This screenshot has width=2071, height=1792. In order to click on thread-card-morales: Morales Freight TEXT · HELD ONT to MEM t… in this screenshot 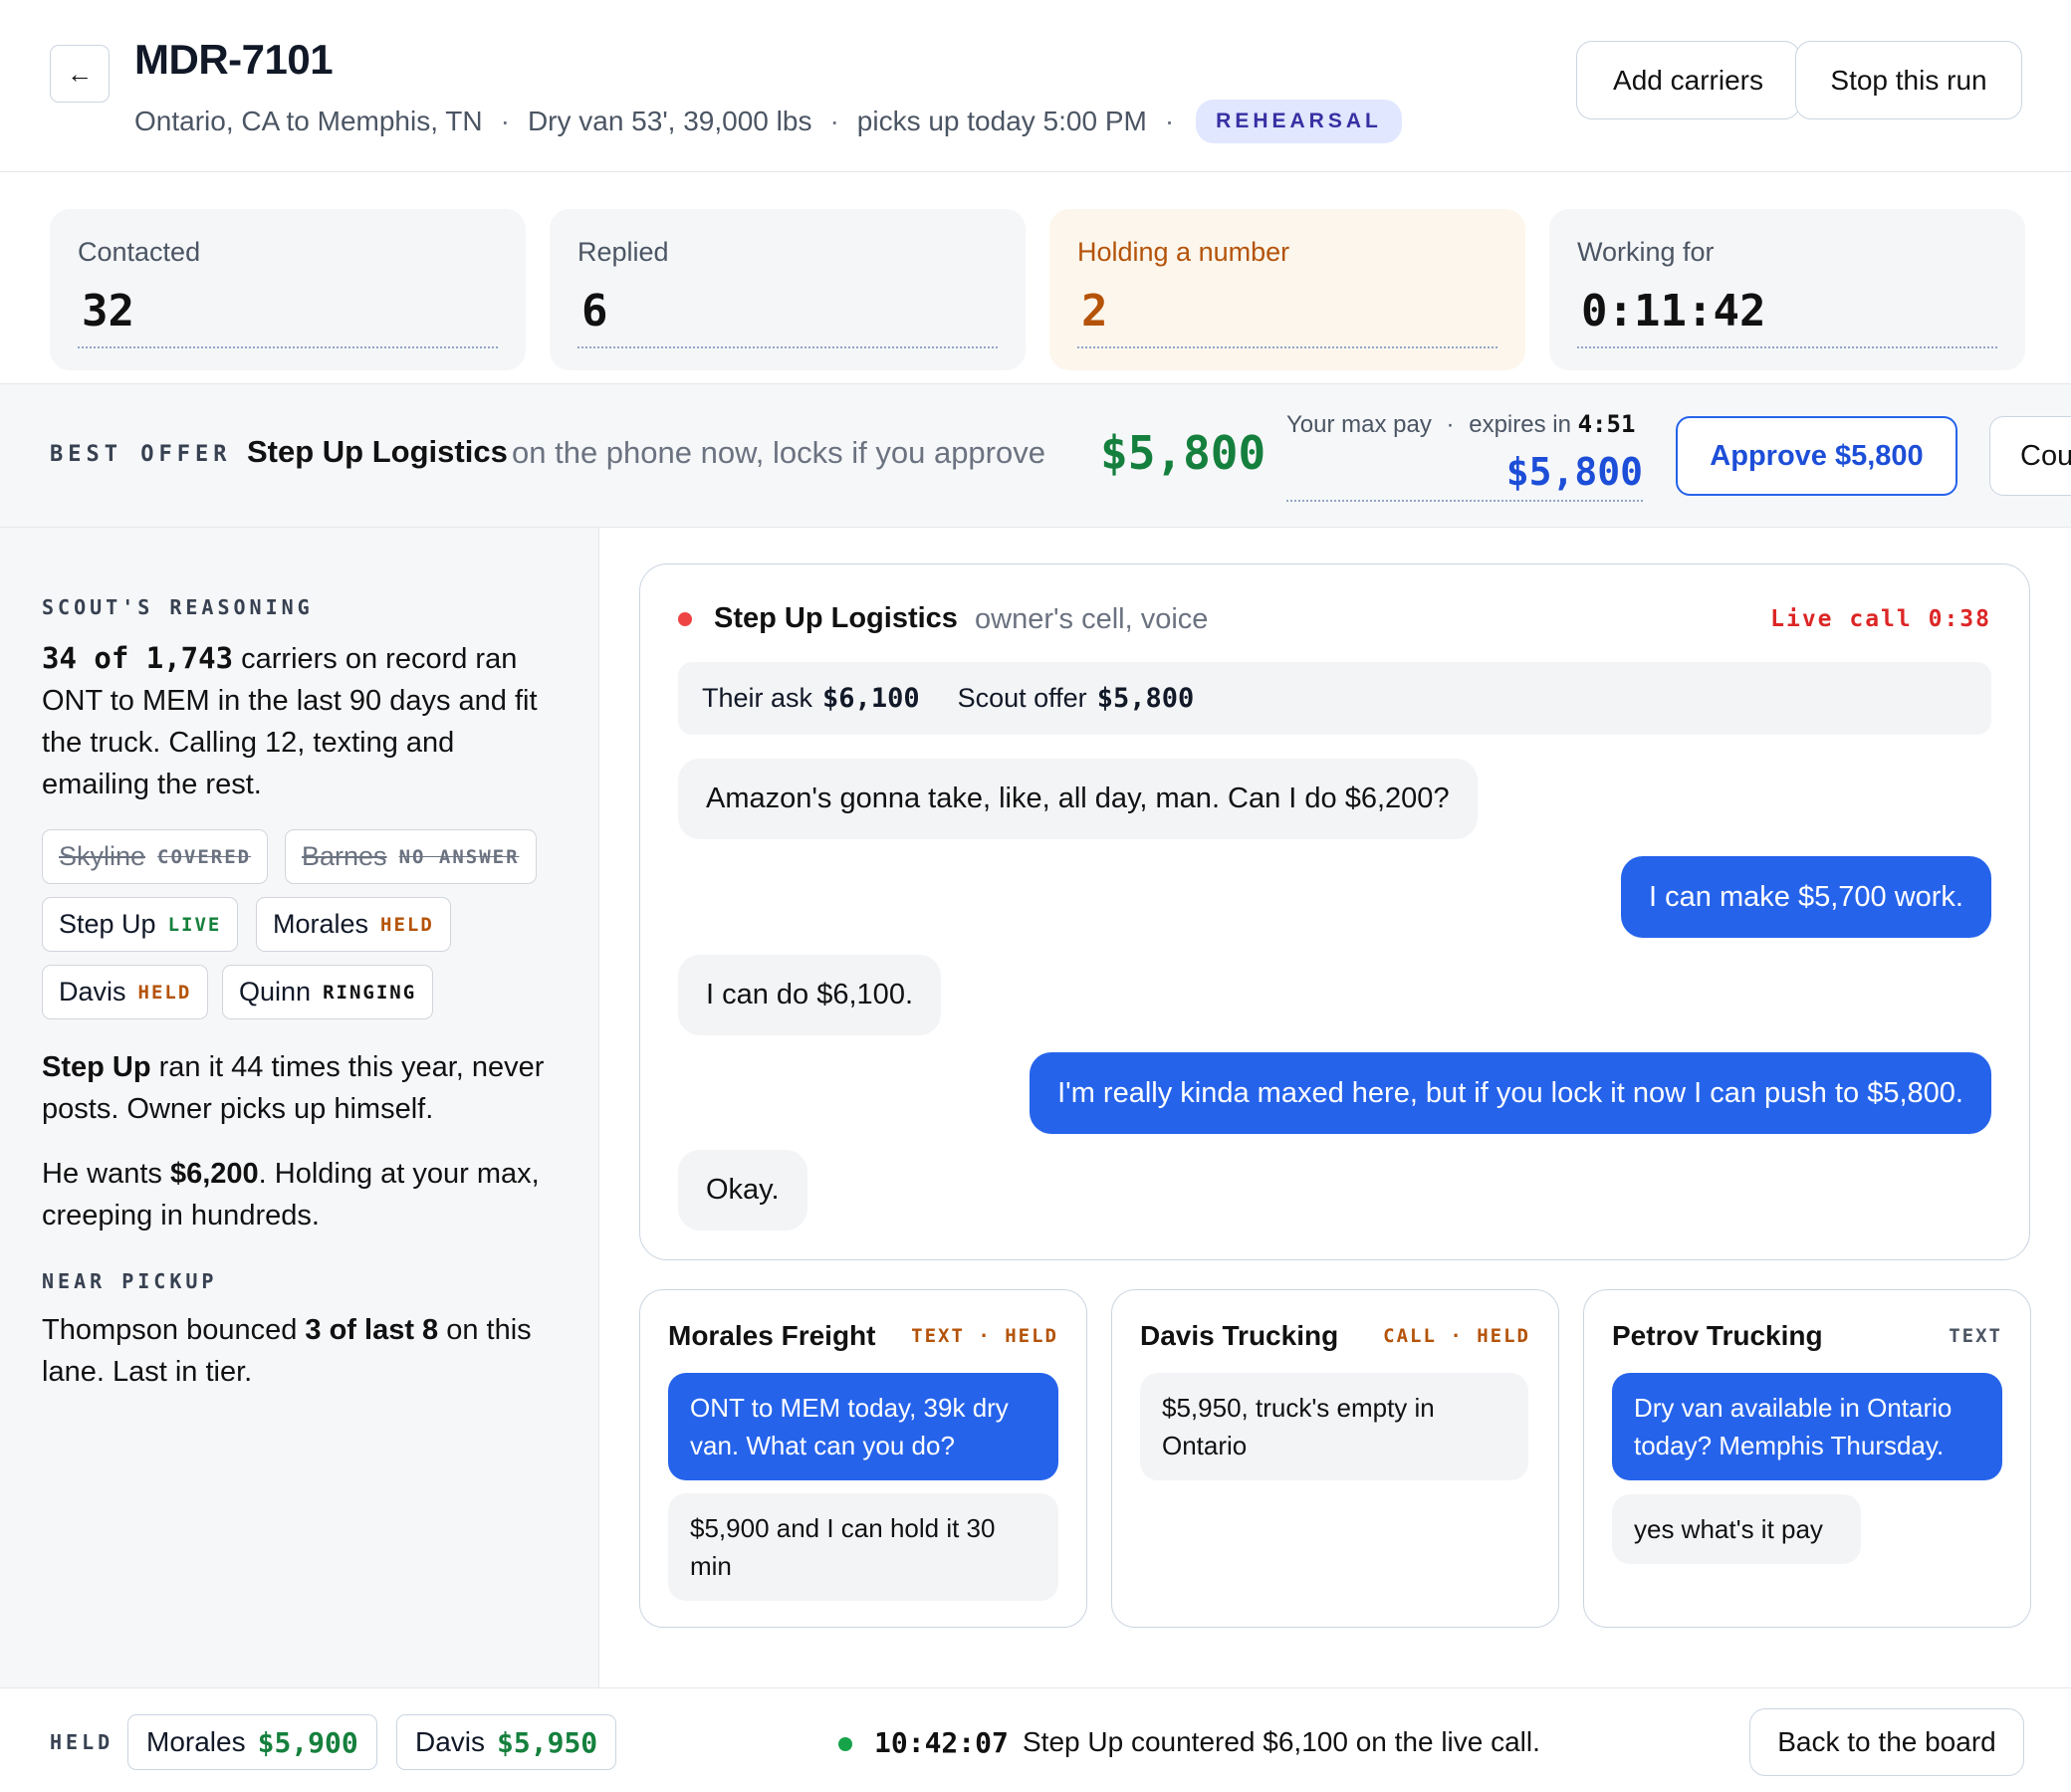, I will do `click(863, 1458)`.